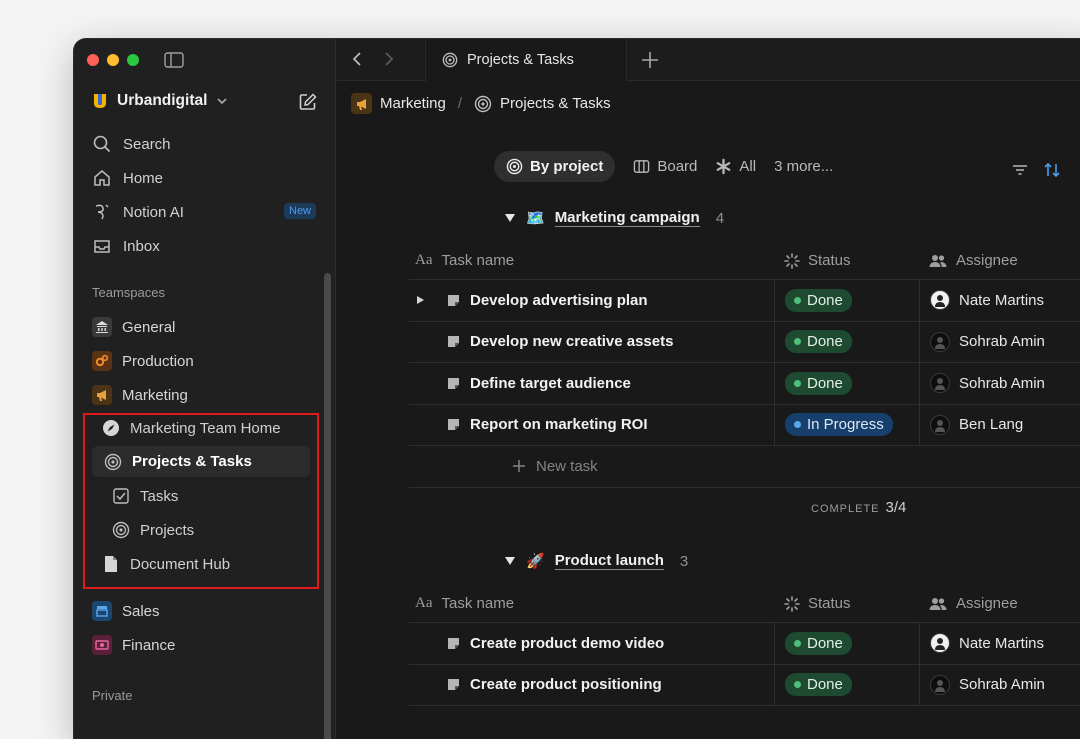  I want to click on sidebar-item-home: Home, so click(127, 178).